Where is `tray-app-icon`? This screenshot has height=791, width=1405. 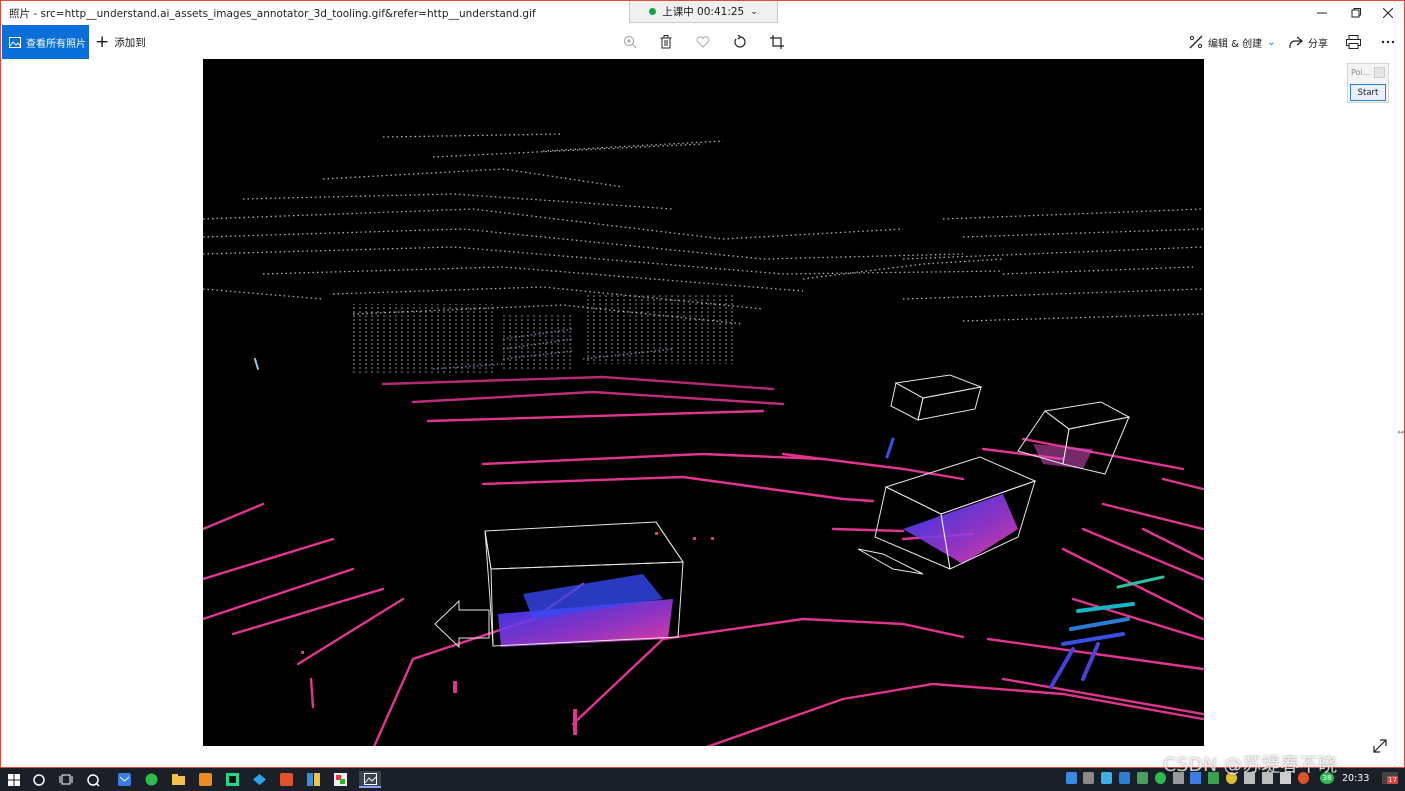 tray-app-icon is located at coordinates (1071, 778).